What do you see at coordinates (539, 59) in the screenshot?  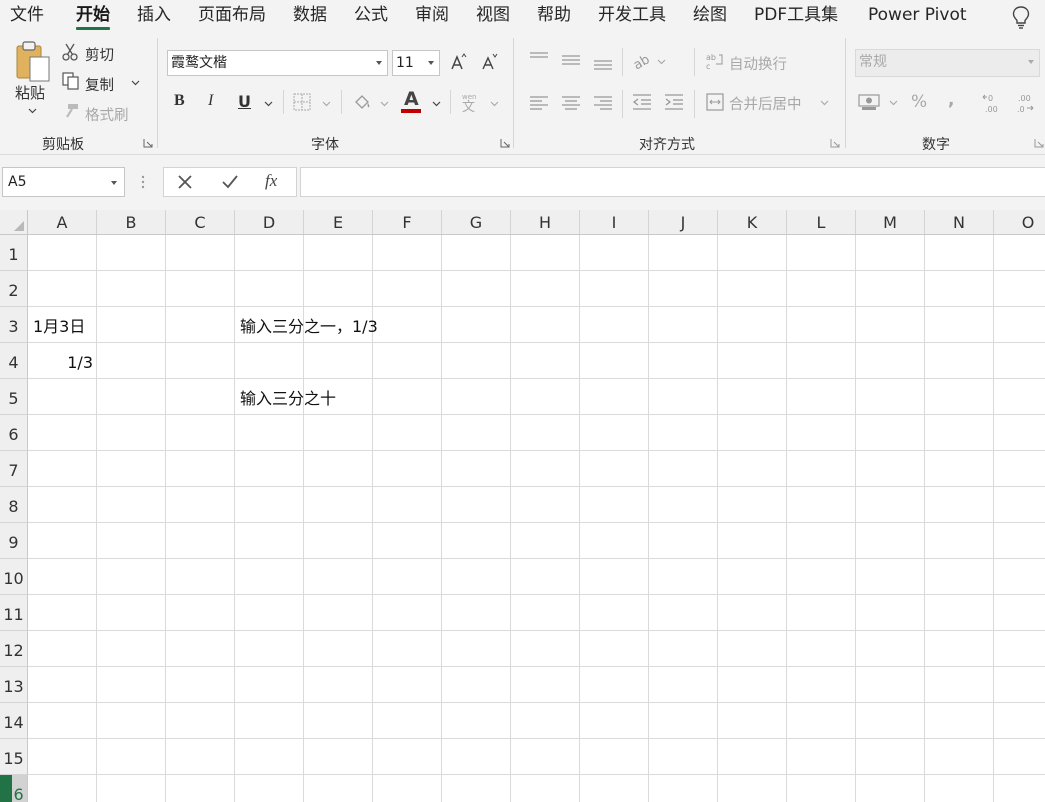 I see `align-top-icon` at bounding box center [539, 59].